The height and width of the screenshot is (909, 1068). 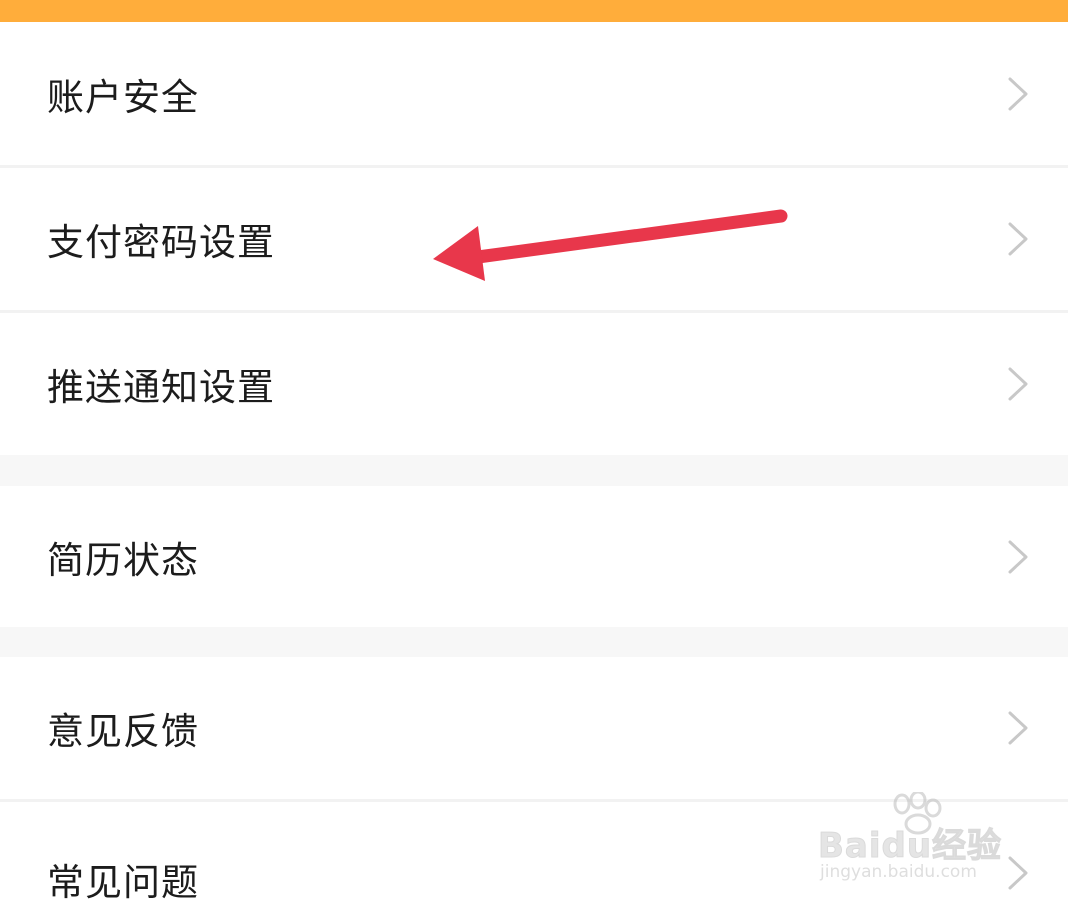 I want to click on watermark-url: jingyan.baidu.com, so click(x=898, y=872).